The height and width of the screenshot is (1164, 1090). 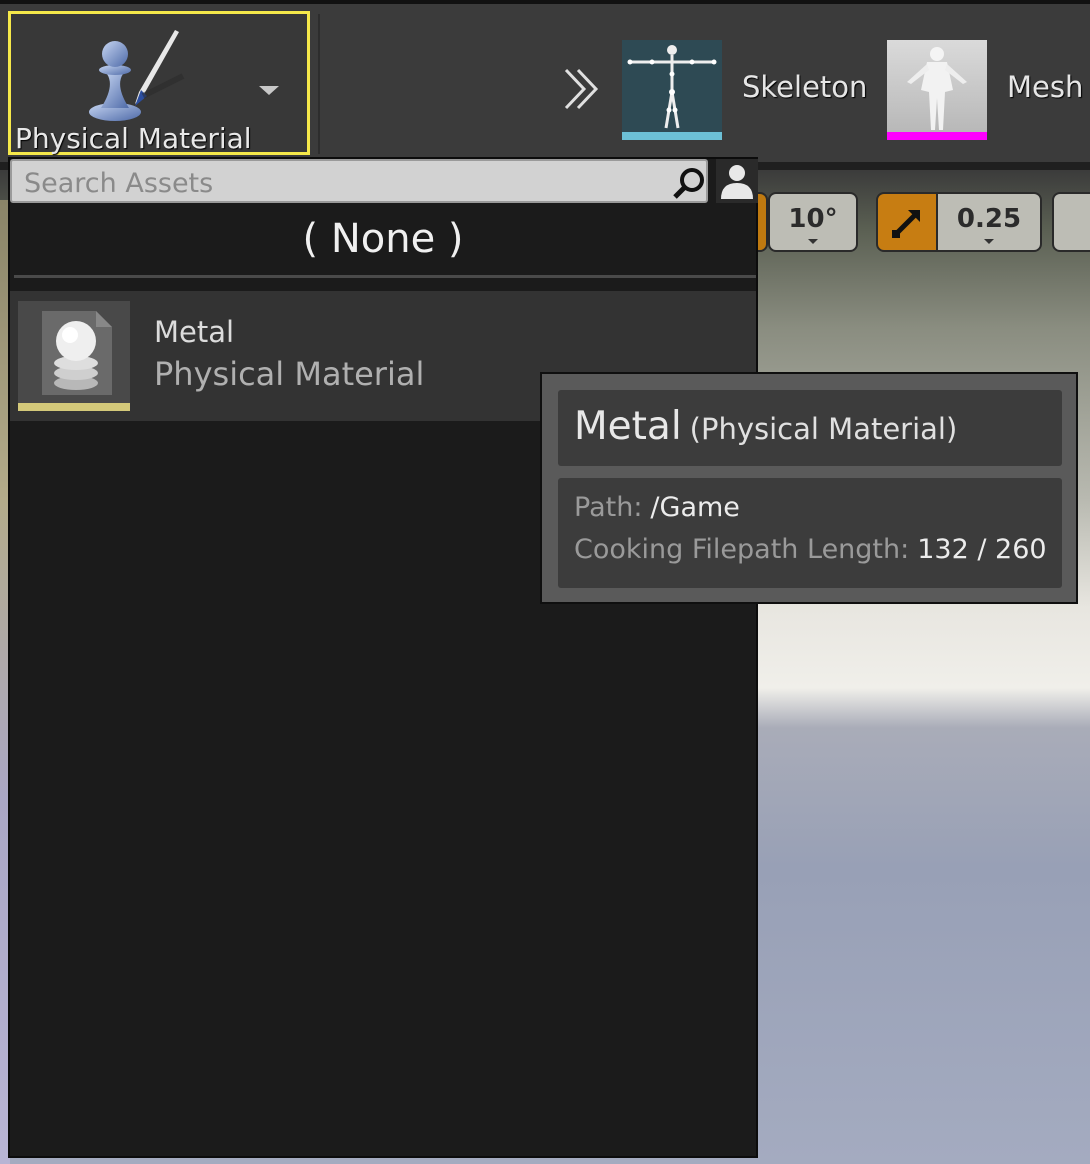 I want to click on divider, so click(x=385, y=276).